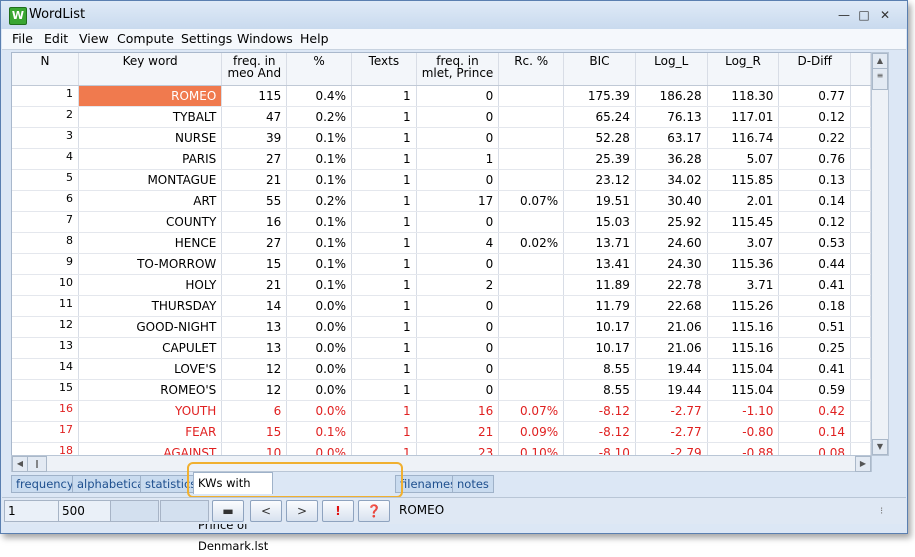 The height and width of the screenshot is (557, 915). I want to click on help-icon: ❓, so click(374, 511).